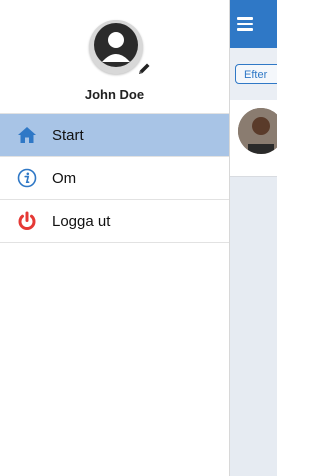 The height and width of the screenshot is (476, 320). Describe the element at coordinates (68, 135) in the screenshot. I see `menu-item-label: Start` at that location.